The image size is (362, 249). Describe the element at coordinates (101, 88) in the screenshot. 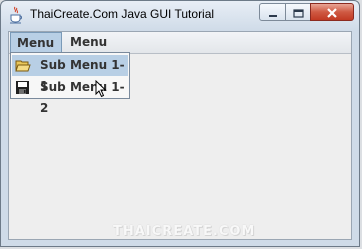

I see `mouse-pointer-icon` at that location.